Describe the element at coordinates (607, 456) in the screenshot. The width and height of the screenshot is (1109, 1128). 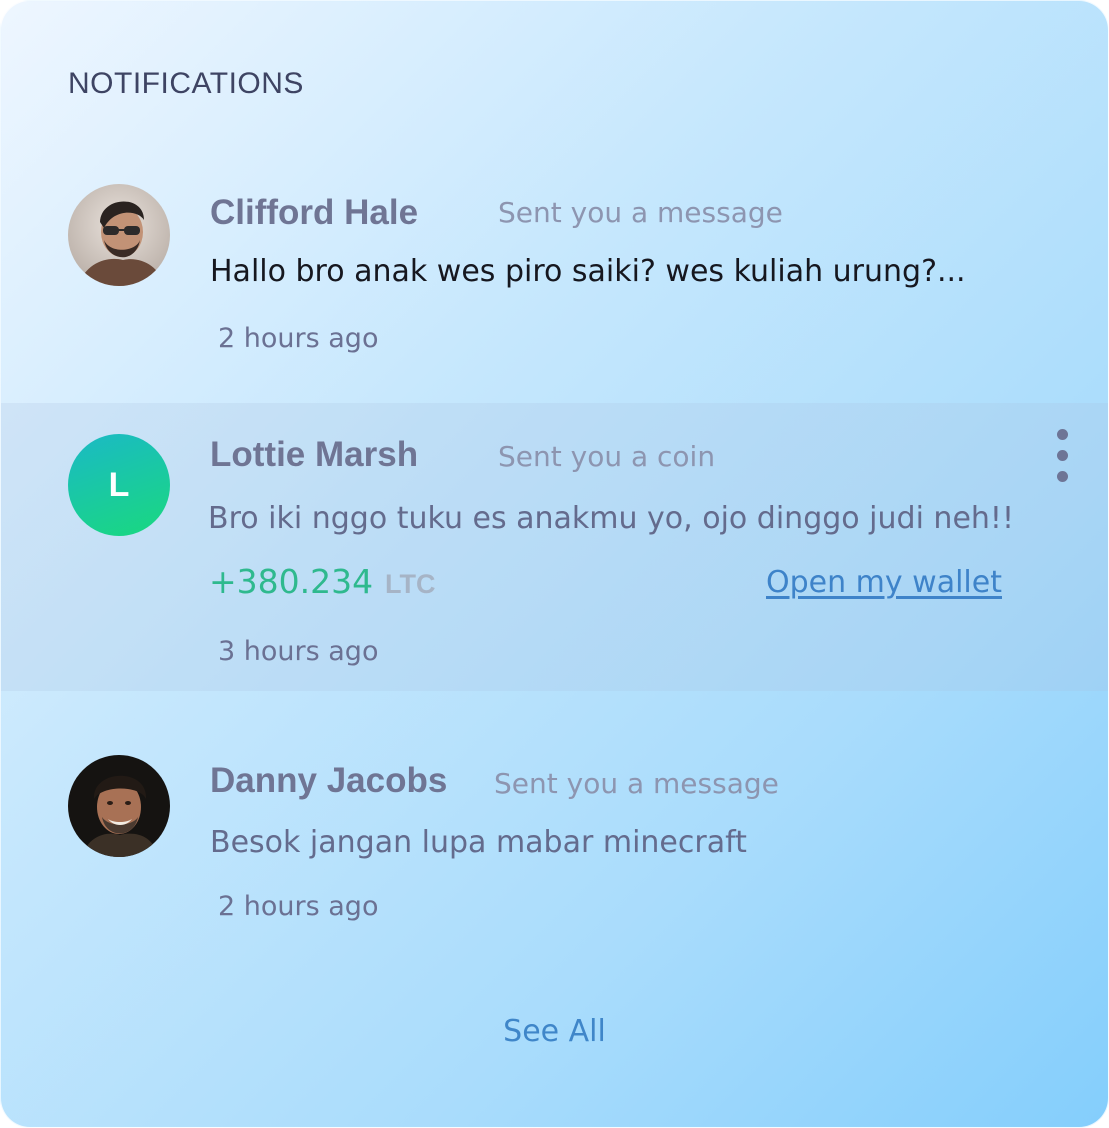
I see `notification-action: Sent you a coin` at that location.